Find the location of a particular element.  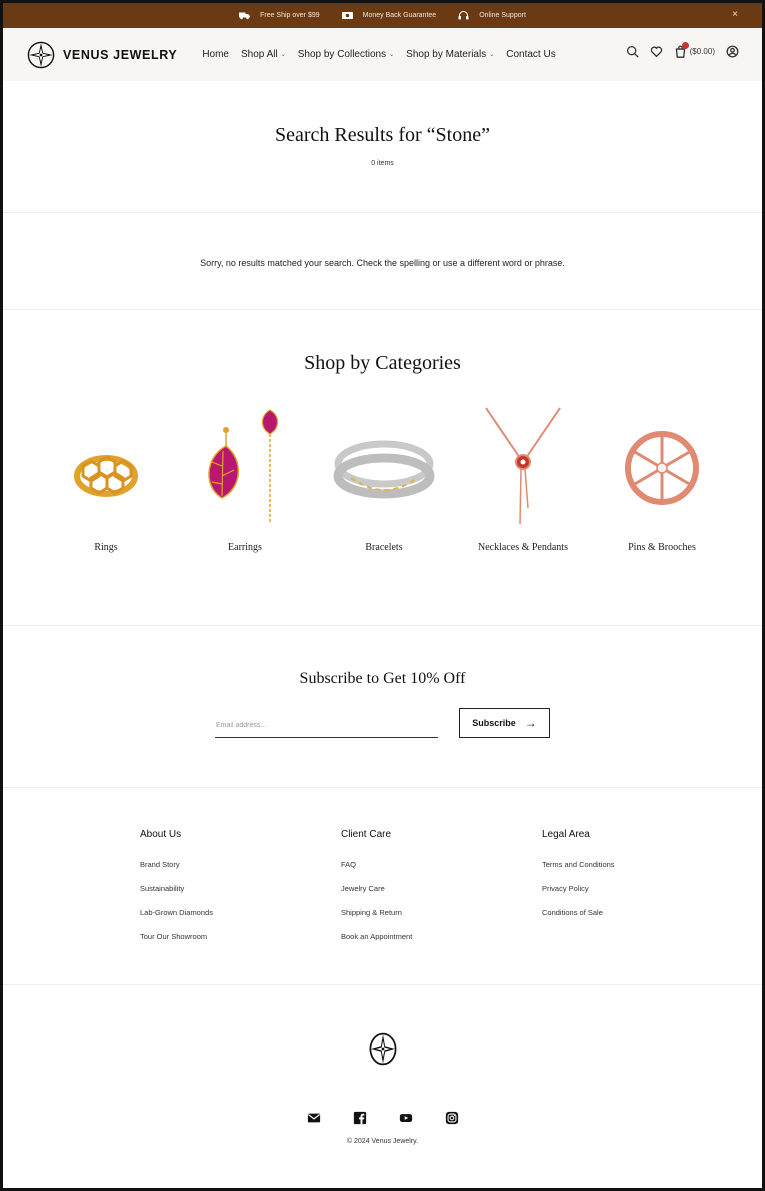

footer-link-lab-grown-diamonds: Lab-Grown Diamonds is located at coordinates (240, 912).